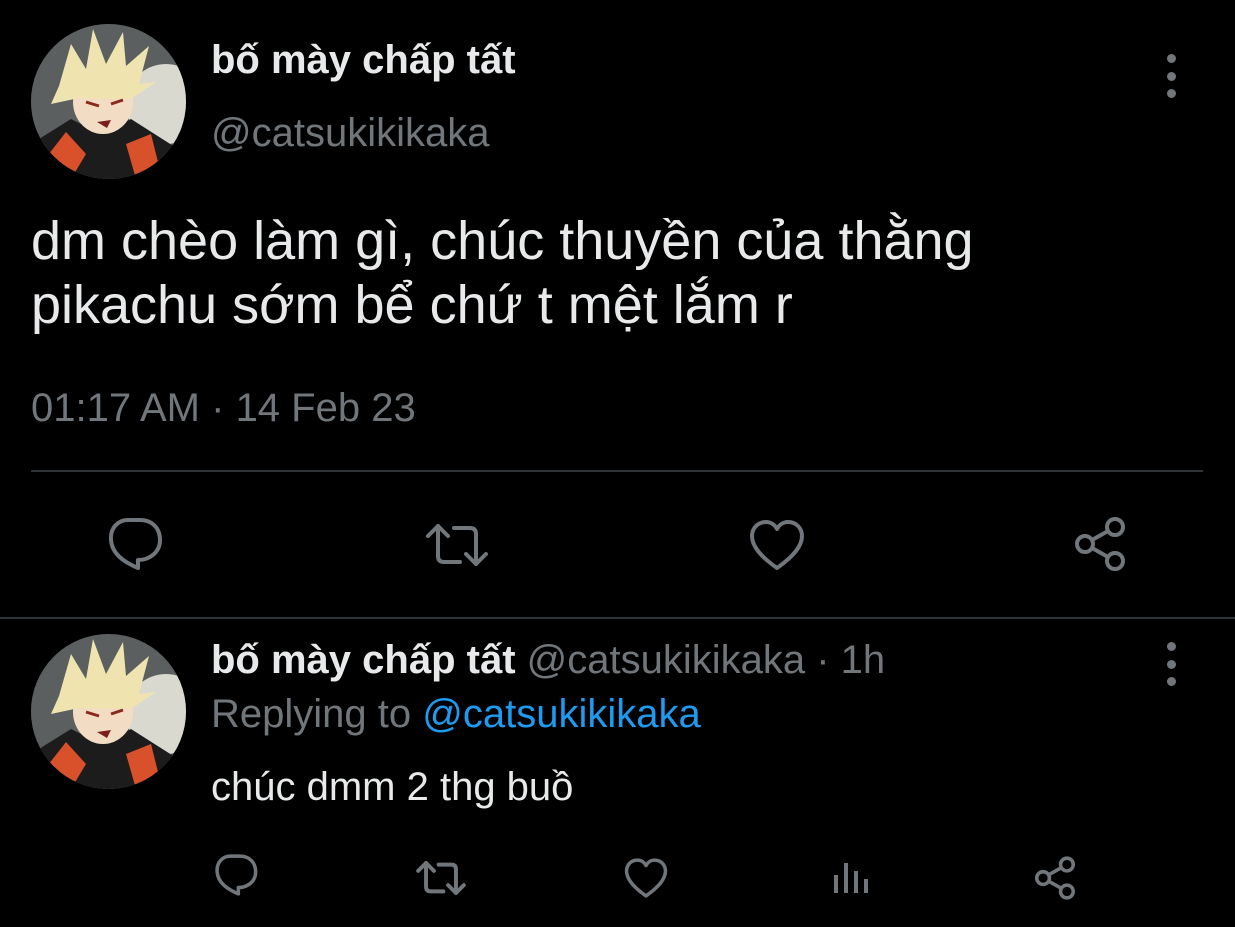  What do you see at coordinates (863, 660) in the screenshot?
I see `reply-age: 1h` at bounding box center [863, 660].